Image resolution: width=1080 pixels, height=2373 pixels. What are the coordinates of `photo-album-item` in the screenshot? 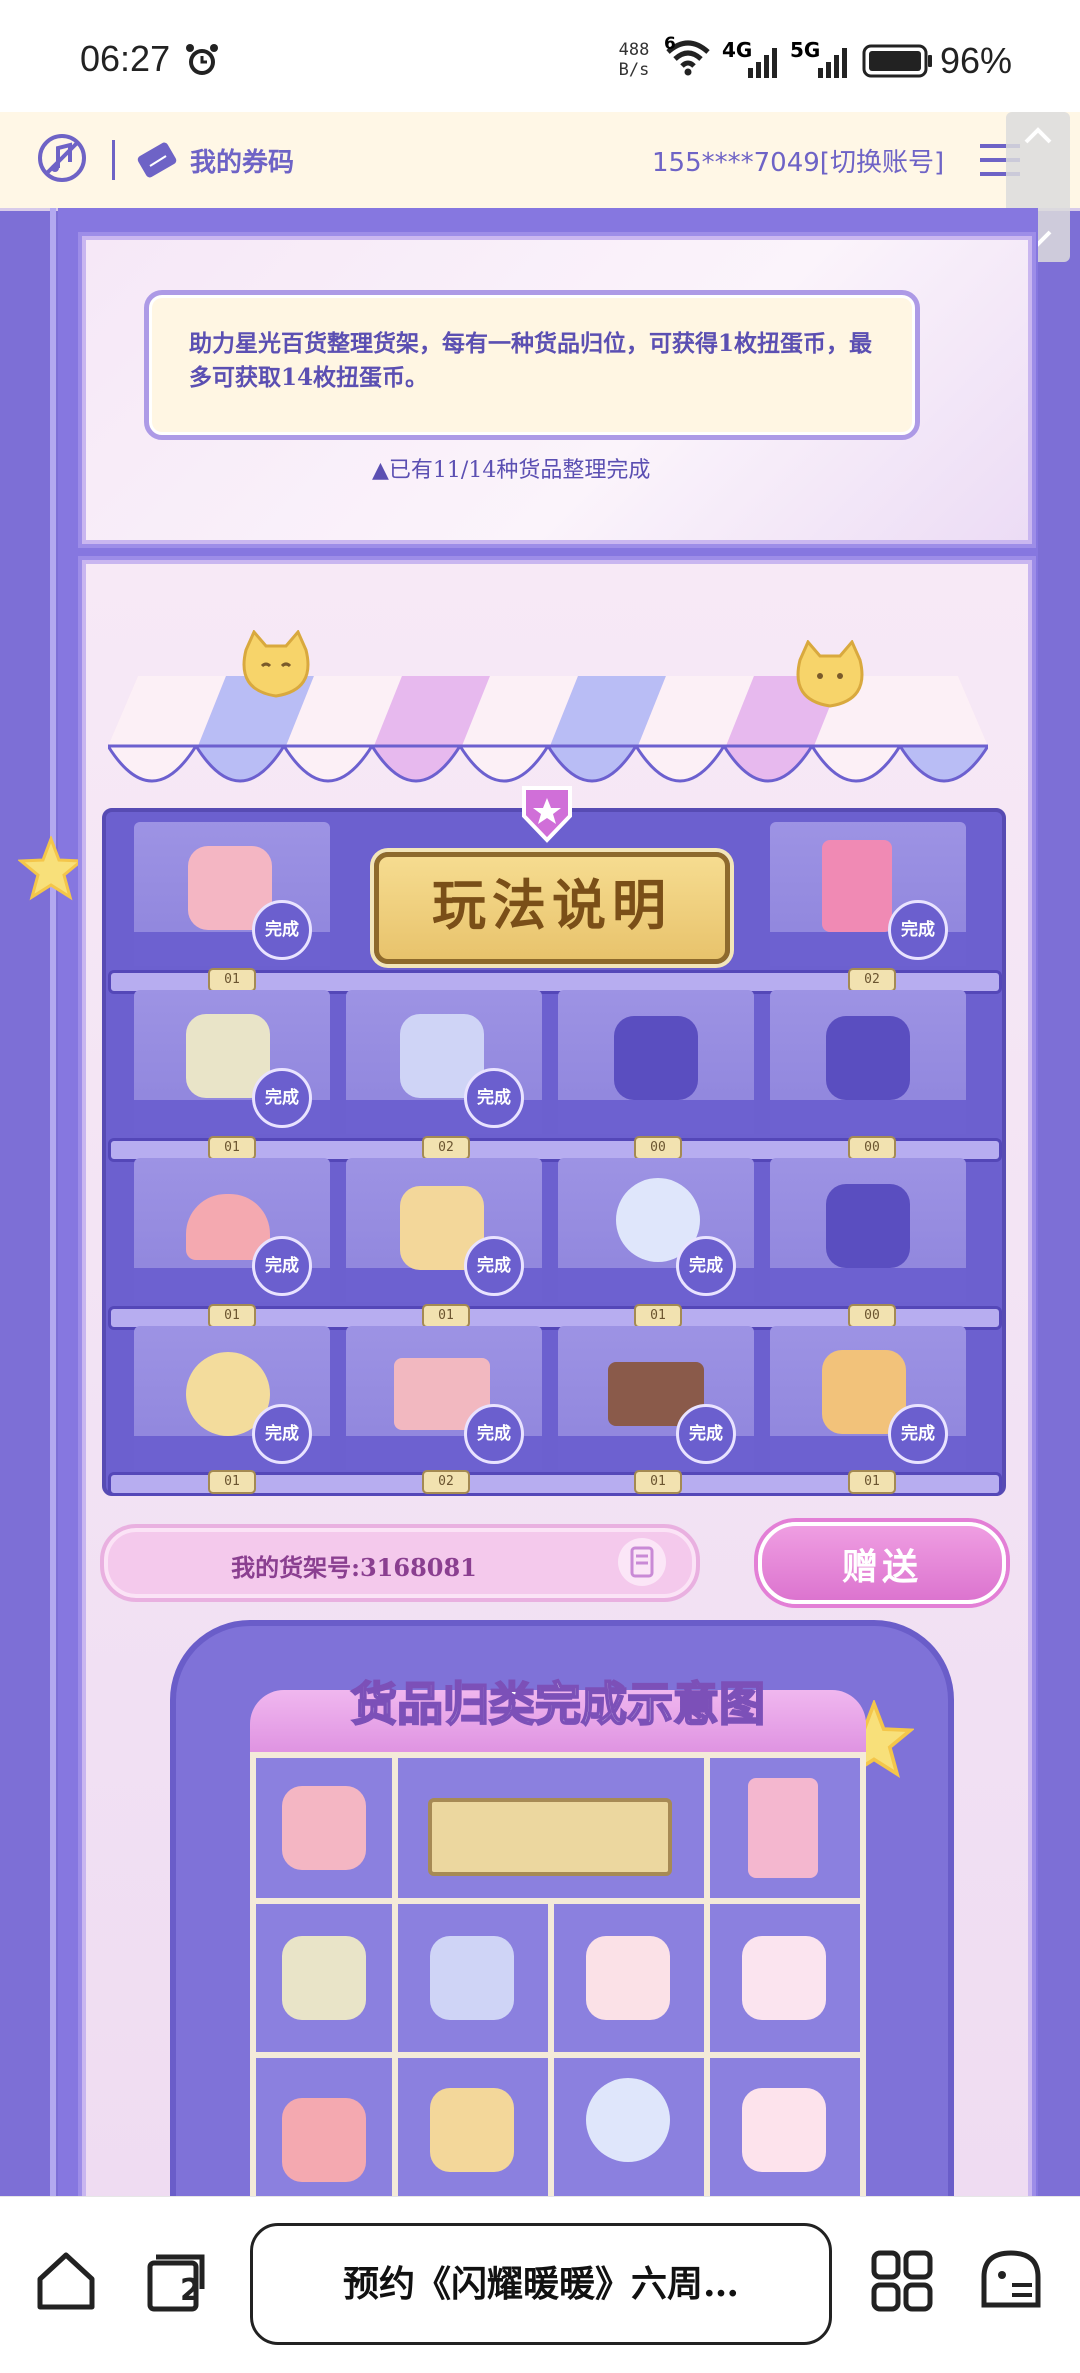 It's located at (857, 886).